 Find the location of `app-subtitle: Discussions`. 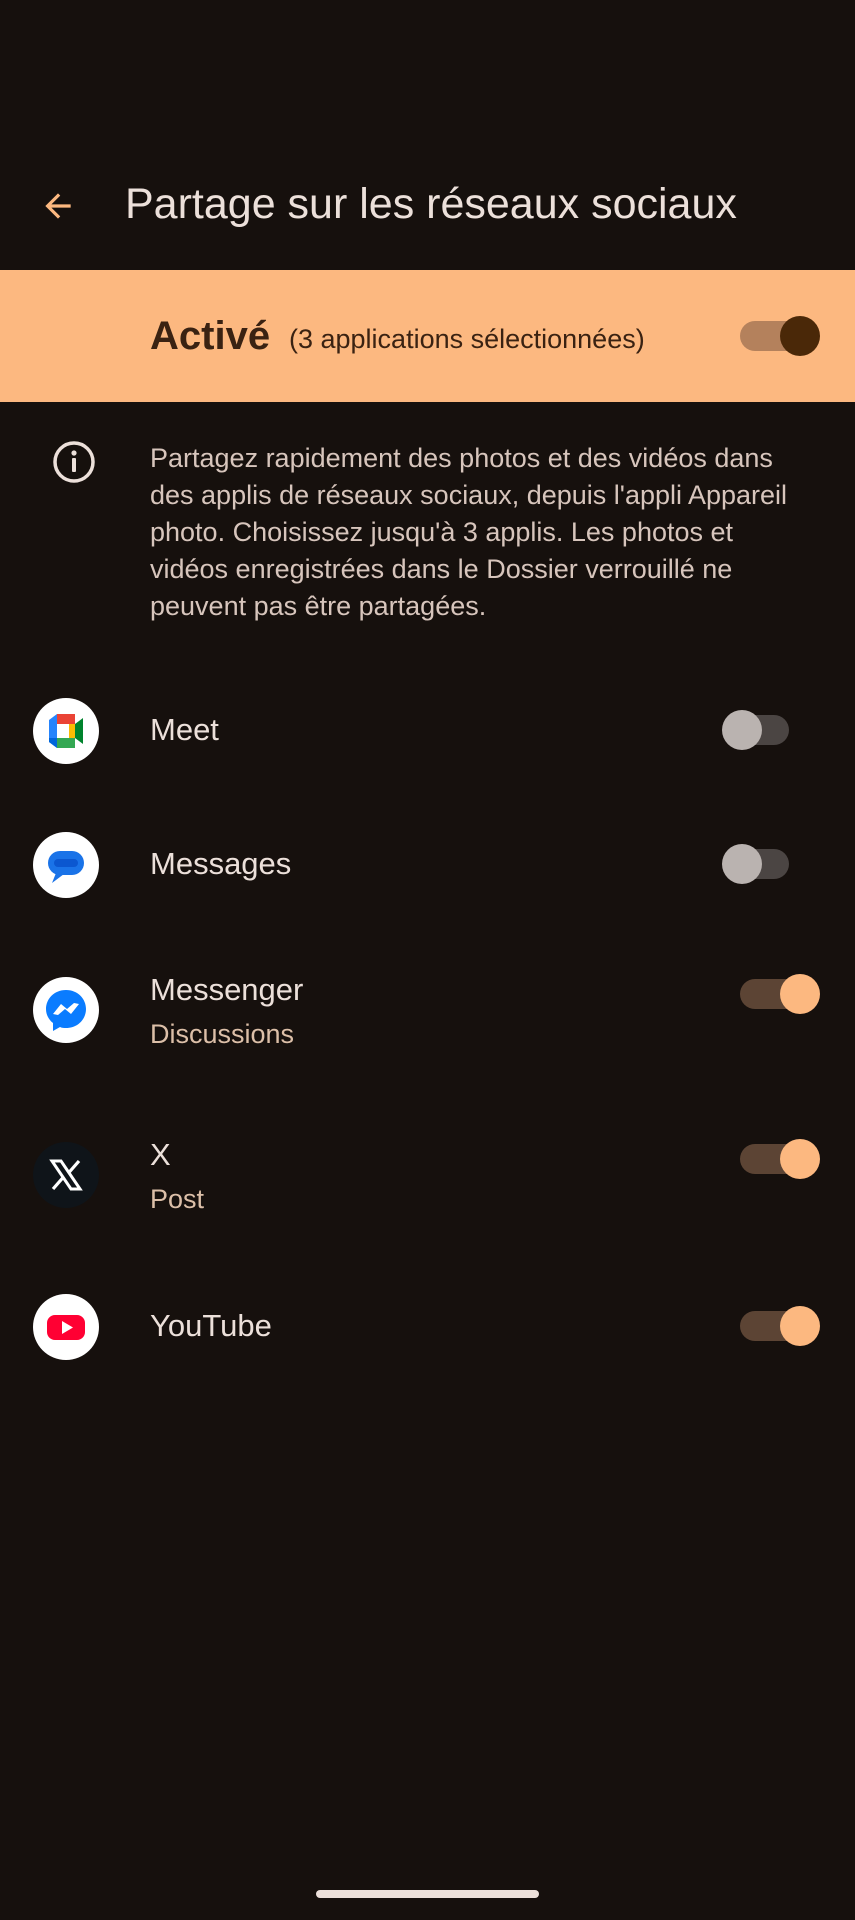

app-subtitle: Discussions is located at coordinates (222, 1034).